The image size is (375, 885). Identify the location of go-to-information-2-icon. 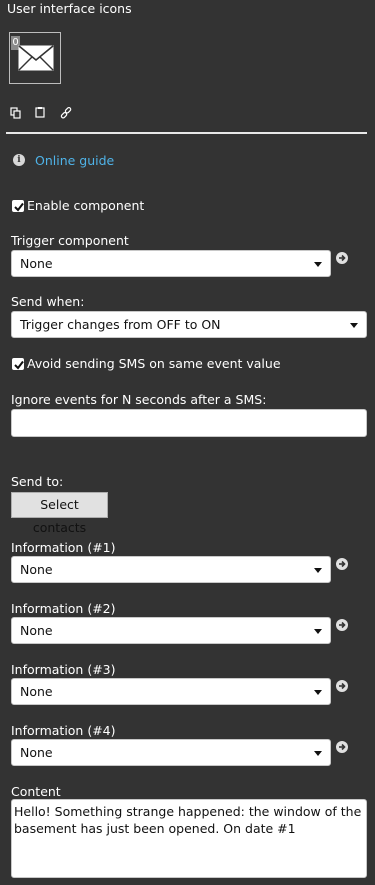
(342, 625).